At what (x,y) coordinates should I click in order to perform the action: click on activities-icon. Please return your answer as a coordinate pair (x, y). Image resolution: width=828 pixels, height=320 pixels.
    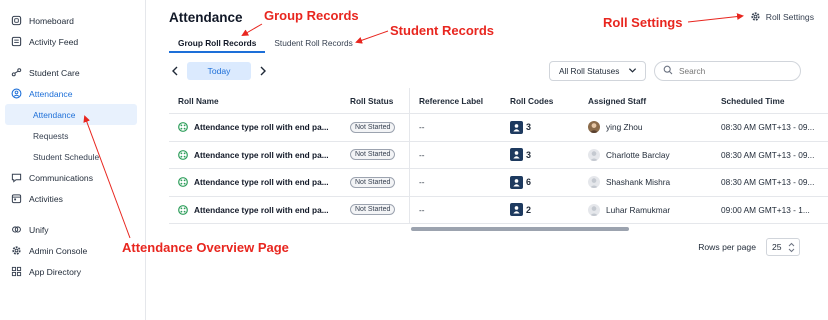
    Looking at the image, I should click on (16, 198).